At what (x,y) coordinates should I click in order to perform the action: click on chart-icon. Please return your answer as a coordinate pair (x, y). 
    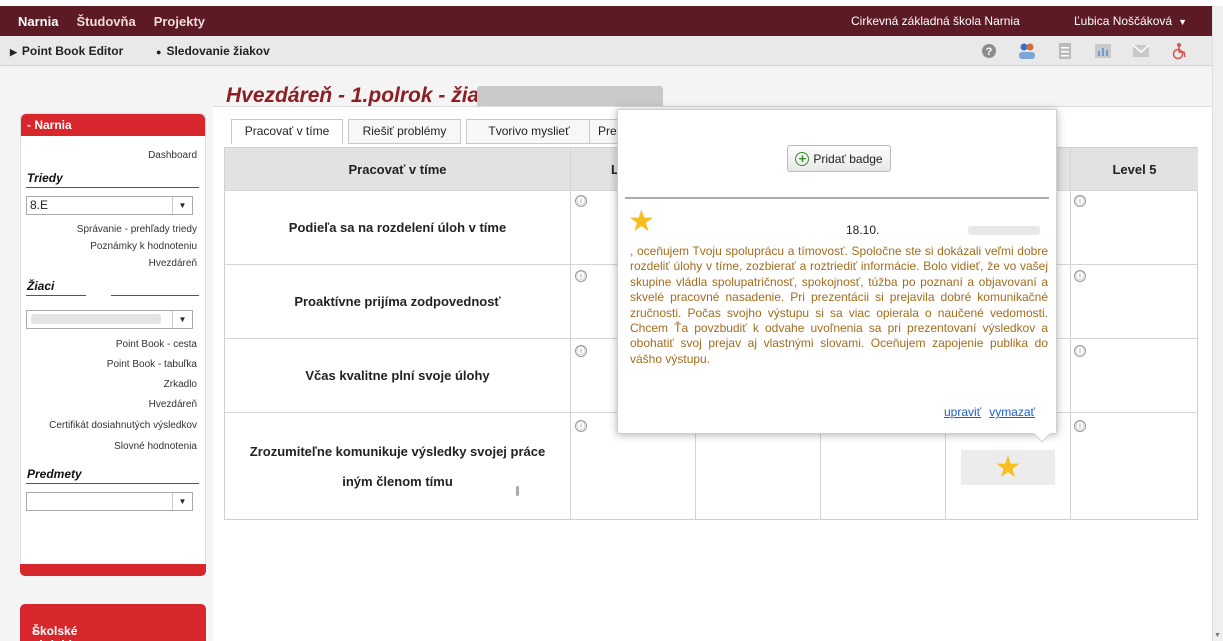
    Looking at the image, I should click on (1103, 51).